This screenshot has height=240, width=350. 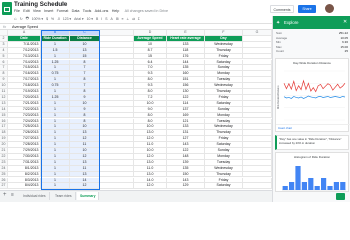 I want to click on cell-average-speed: 12.0, so click(x=150, y=186).